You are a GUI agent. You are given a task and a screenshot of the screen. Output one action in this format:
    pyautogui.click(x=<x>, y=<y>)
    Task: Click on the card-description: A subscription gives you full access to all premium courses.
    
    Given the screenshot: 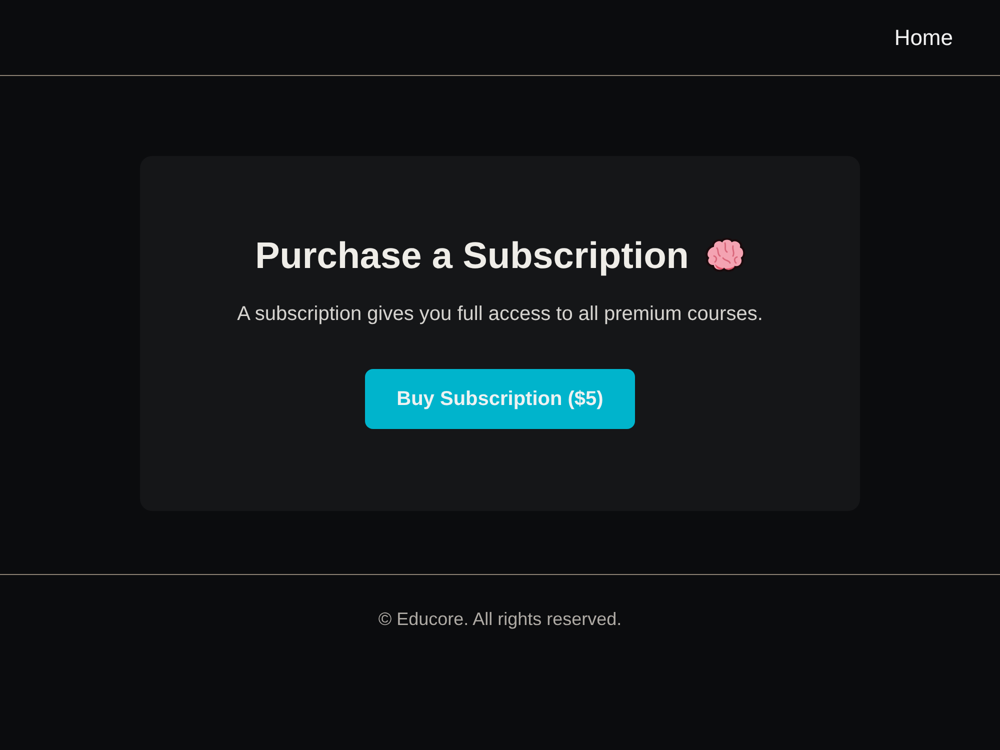 What is the action you would take?
    pyautogui.click(x=500, y=314)
    